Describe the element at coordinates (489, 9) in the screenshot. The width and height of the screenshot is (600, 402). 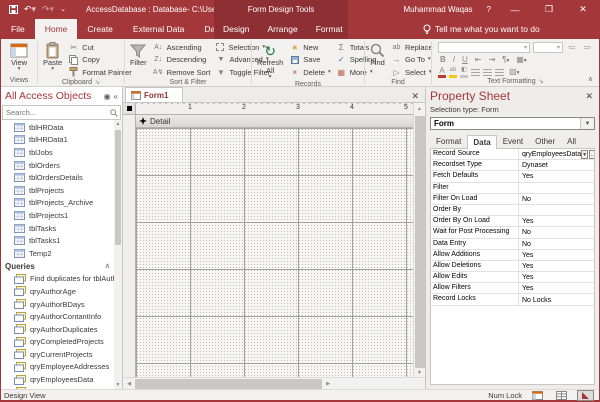
I see `help-button: ?` at that location.